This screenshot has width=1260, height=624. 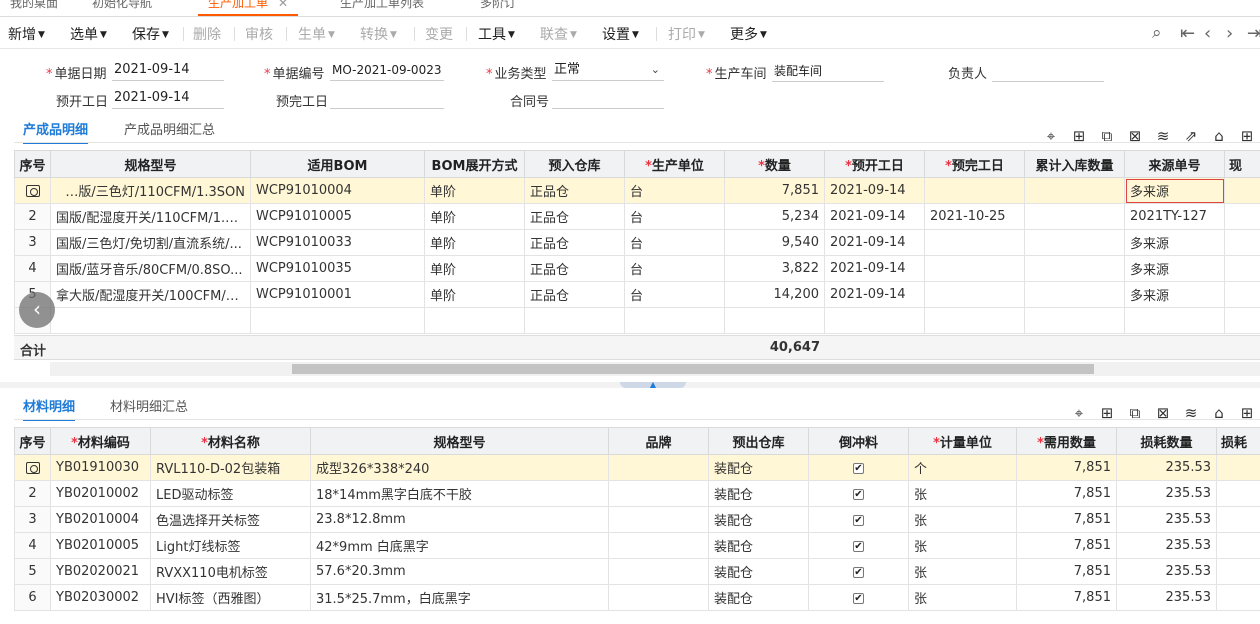 What do you see at coordinates (337, 216) in the screenshot?
I see `cell-bom: WCP91010005` at bounding box center [337, 216].